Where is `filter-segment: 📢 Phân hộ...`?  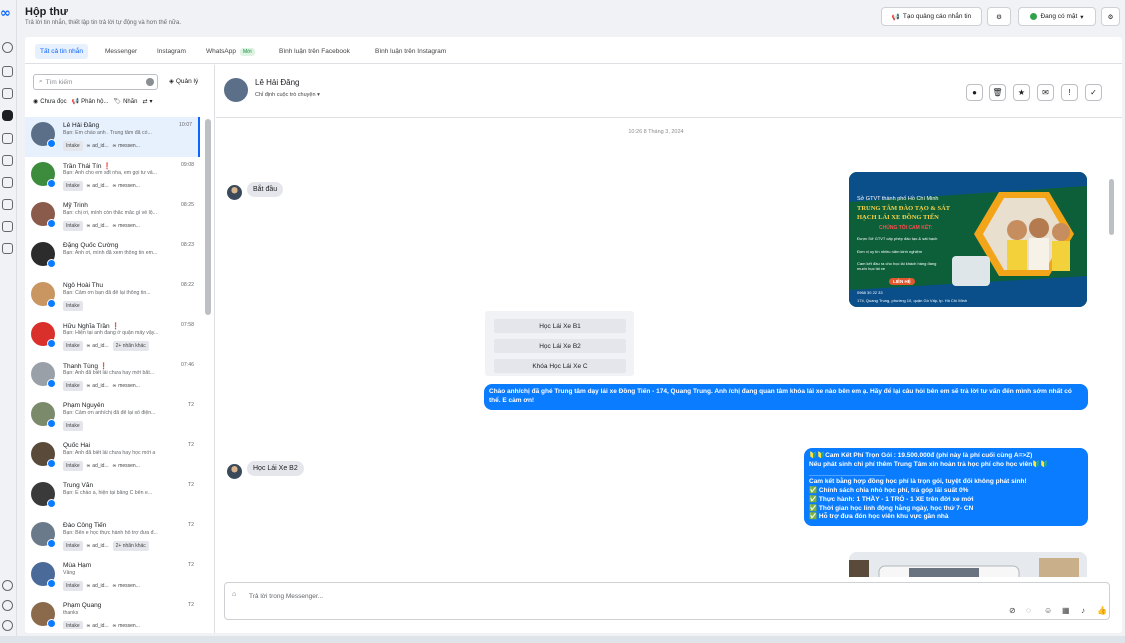 filter-segment: 📢 Phân hộ... is located at coordinates (90, 102).